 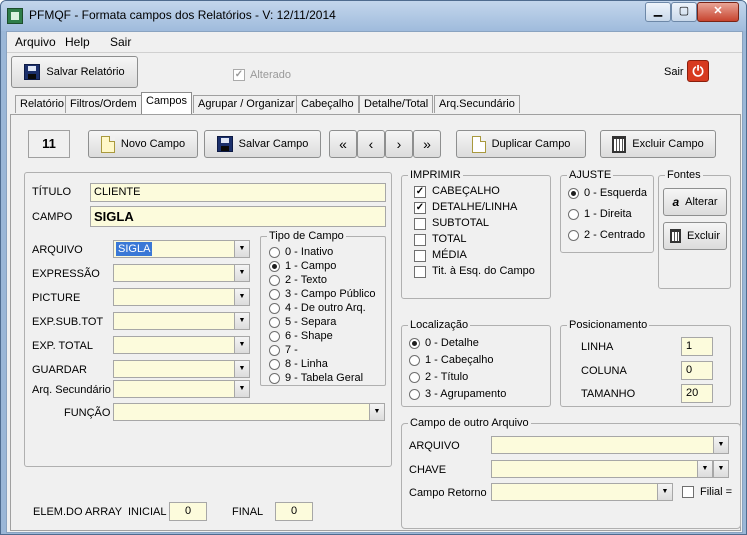 What do you see at coordinates (459, 360) in the screenshot?
I see `localizacao-option-label-1: 1 - Cabeçalho` at bounding box center [459, 360].